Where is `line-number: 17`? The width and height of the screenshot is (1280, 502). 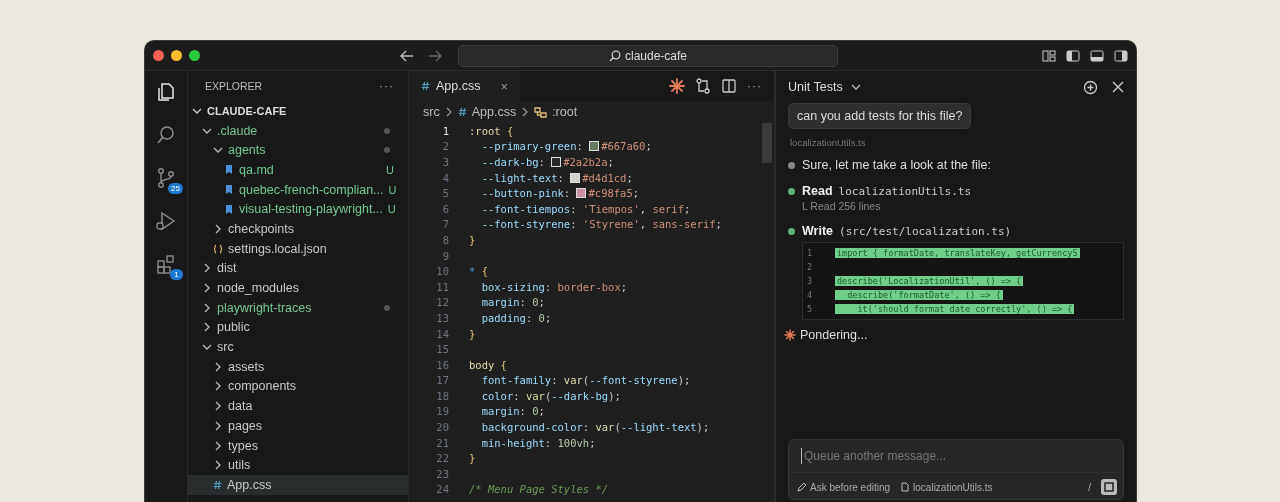
line-number: 17 is located at coordinates (442, 380).